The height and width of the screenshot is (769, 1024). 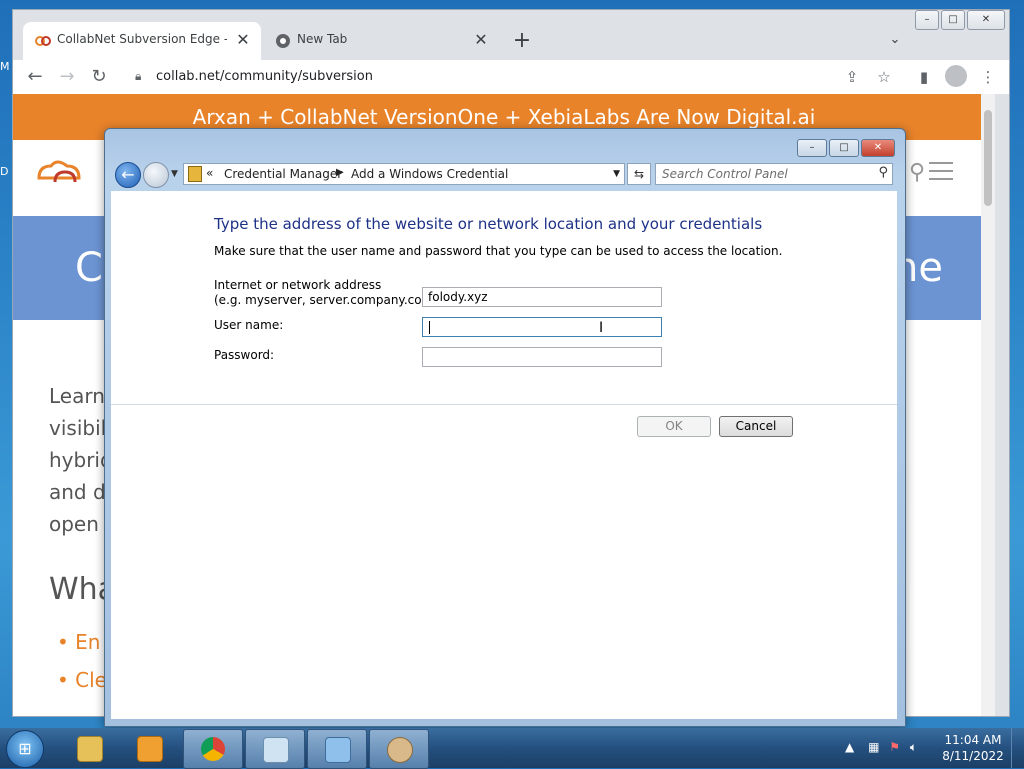 What do you see at coordinates (195, 174) in the screenshot?
I see `credential-manager-icon` at bounding box center [195, 174].